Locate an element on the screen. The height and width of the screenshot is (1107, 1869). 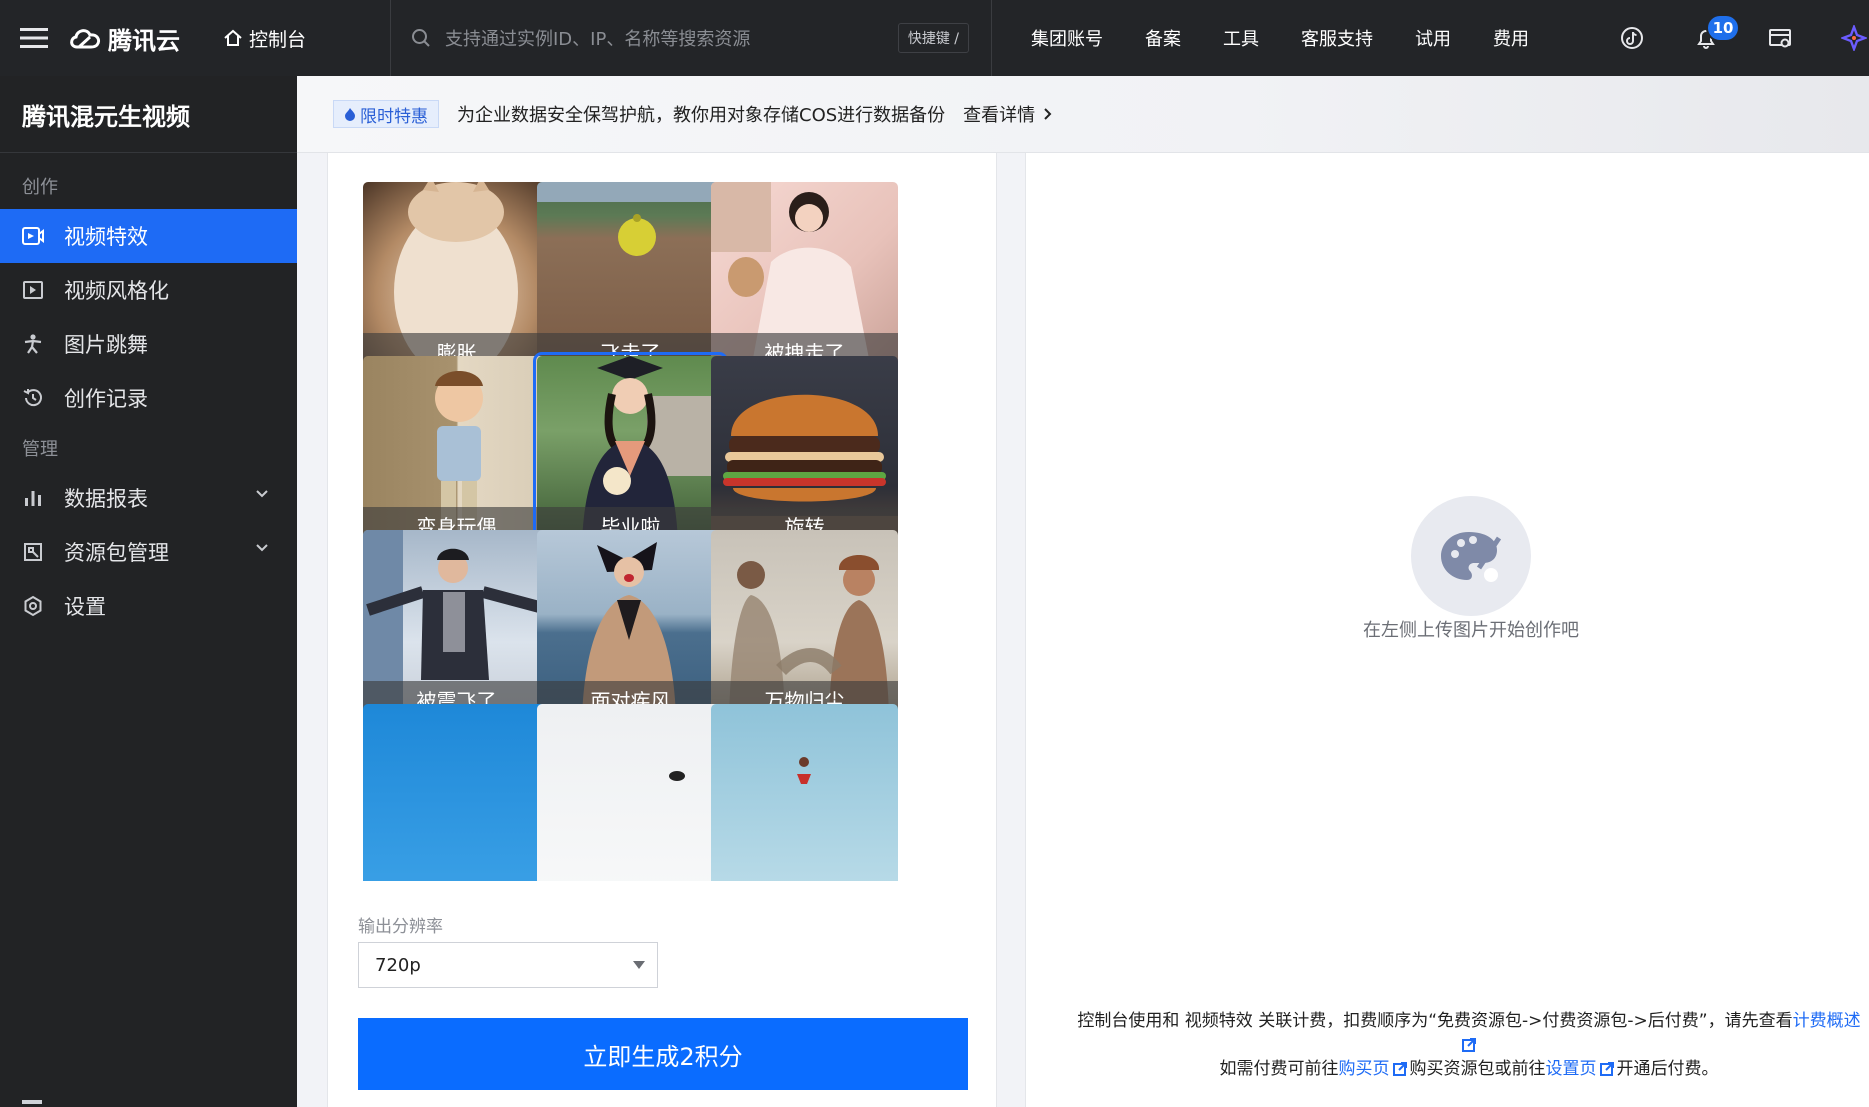
product-title: 腾讯混元生视频 is located at coordinates (148, 114).